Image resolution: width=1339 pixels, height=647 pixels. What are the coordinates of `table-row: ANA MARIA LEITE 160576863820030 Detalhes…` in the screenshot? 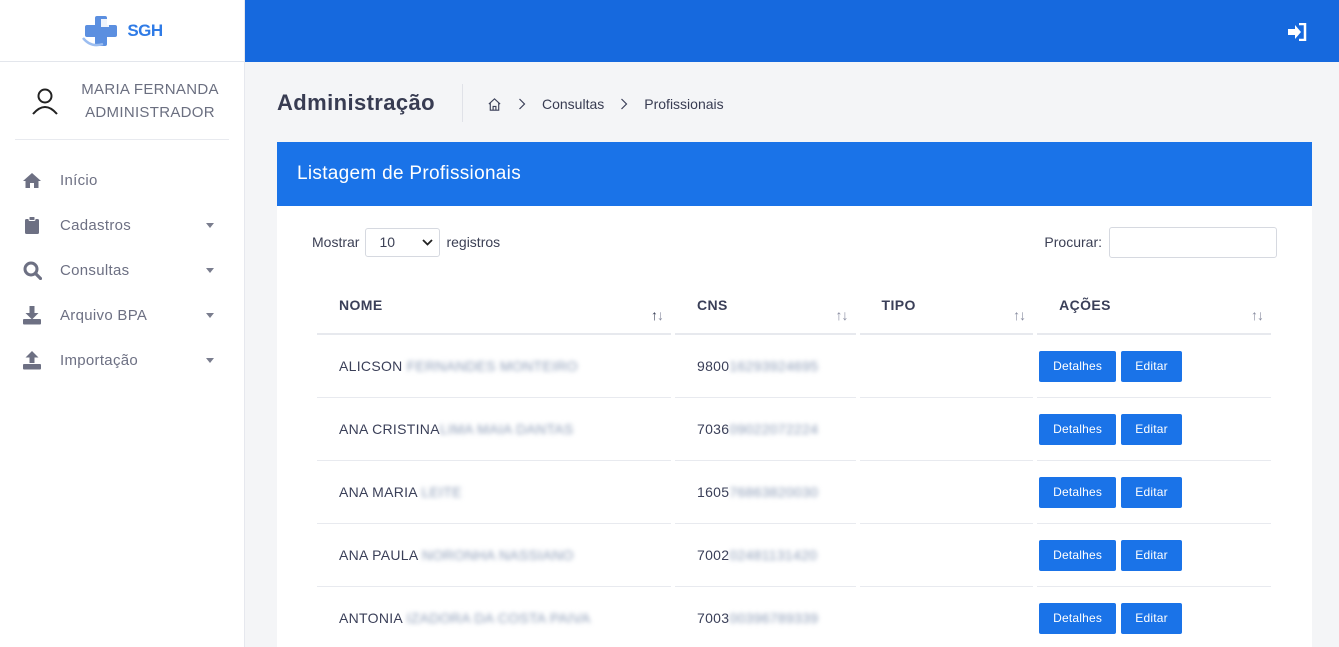 It's located at (794, 492).